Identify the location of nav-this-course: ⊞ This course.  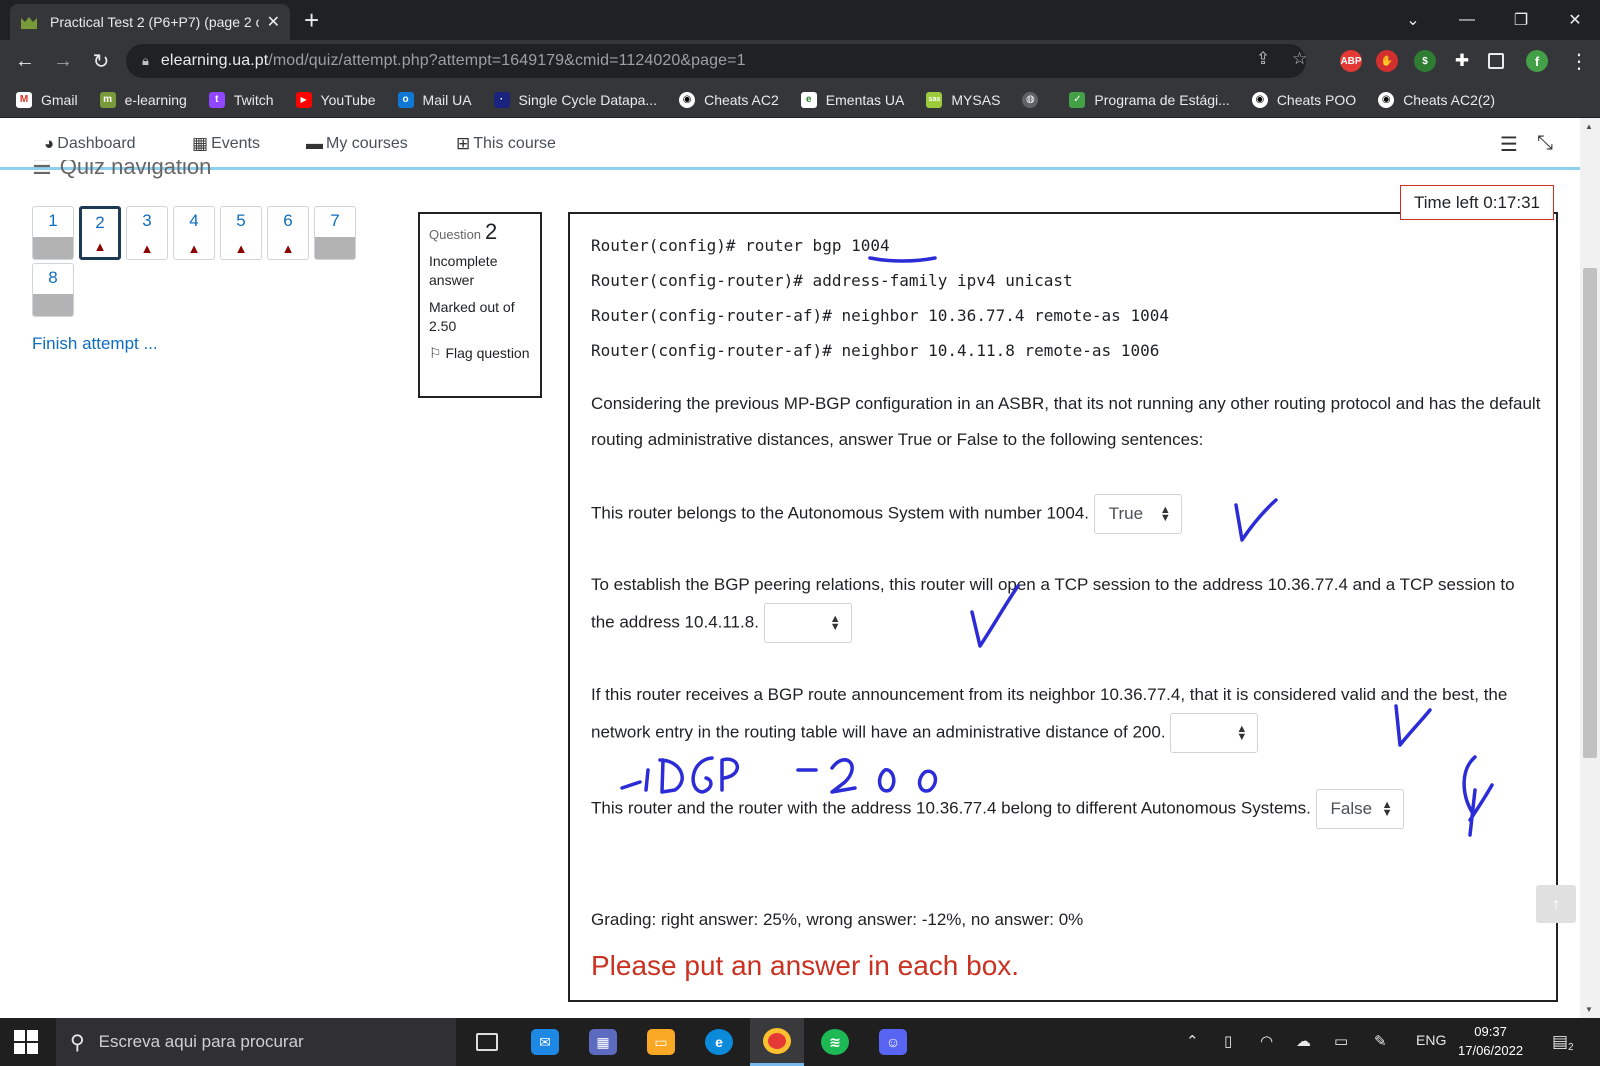
(506, 144).